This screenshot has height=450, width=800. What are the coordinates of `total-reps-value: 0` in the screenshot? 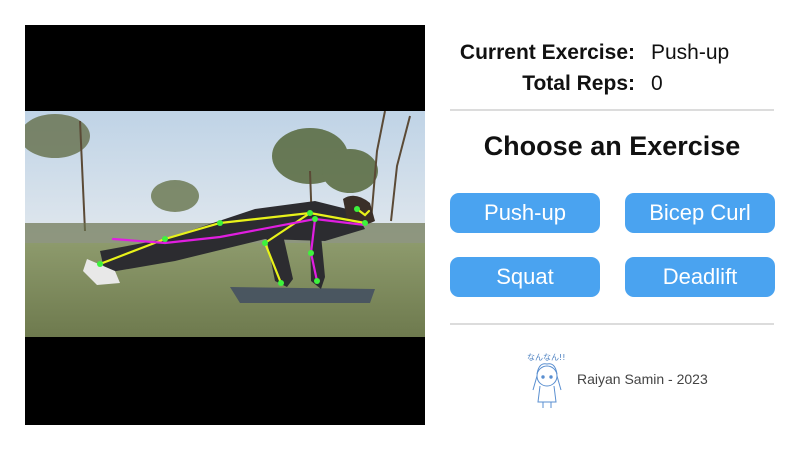 It's located at (657, 83).